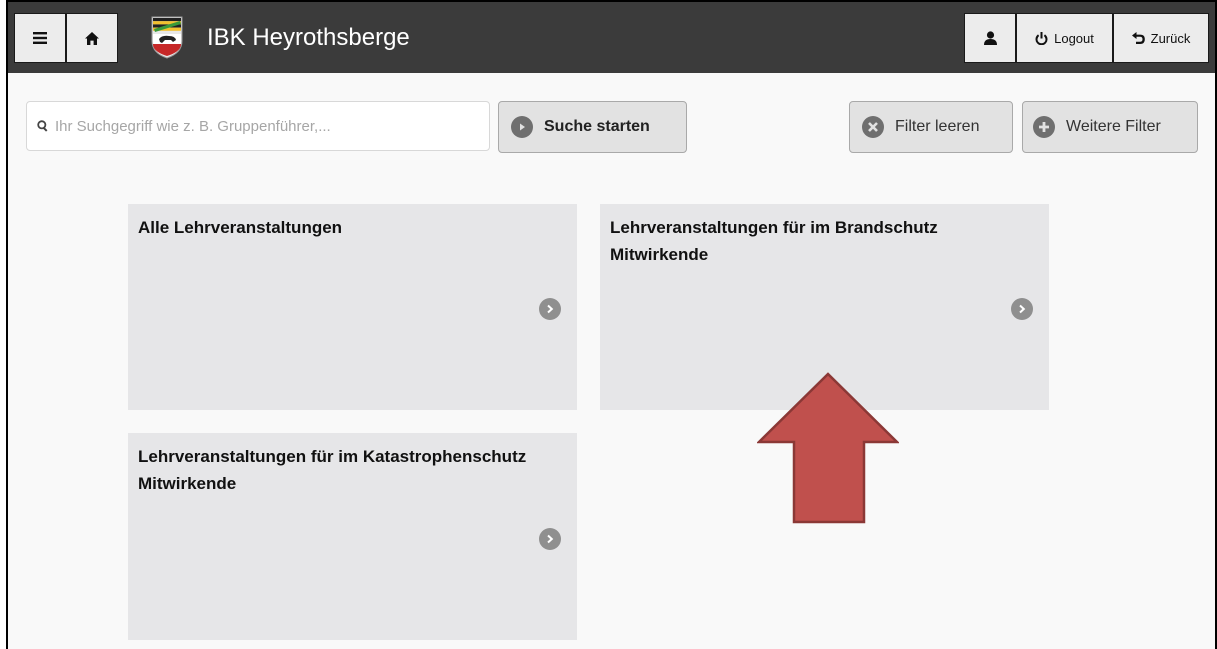 This screenshot has height=649, width=1217. What do you see at coordinates (937, 126) in the screenshot?
I see `clear-filter-label: Filter leeren` at bounding box center [937, 126].